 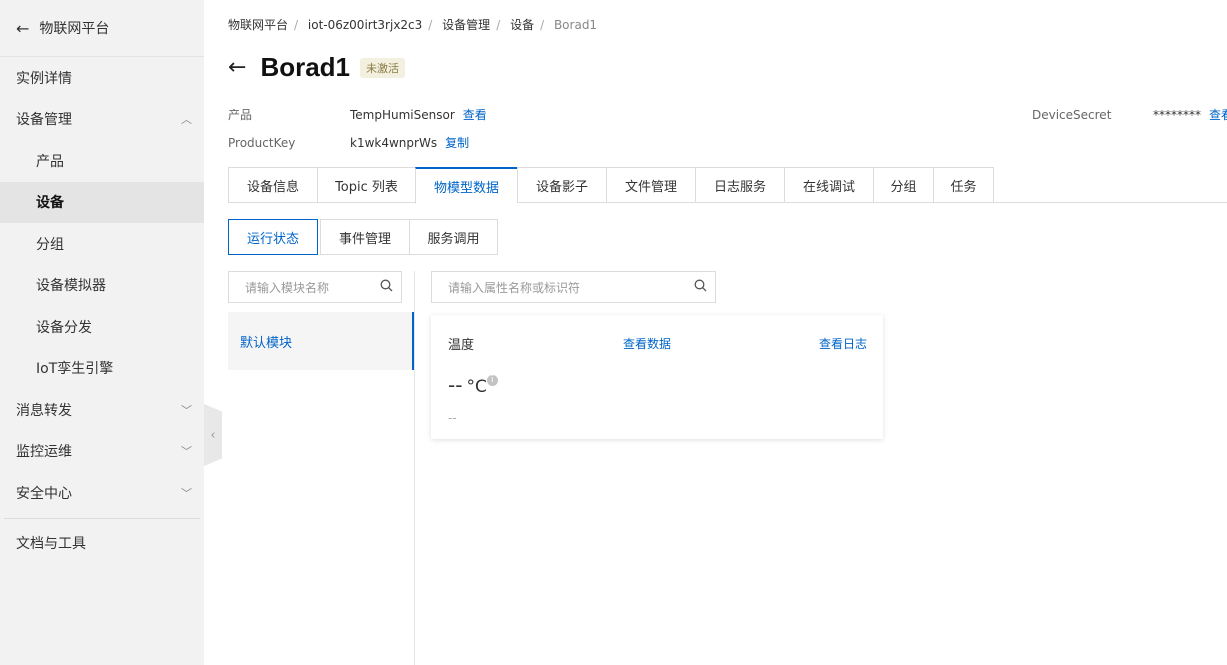 What do you see at coordinates (50, 203) in the screenshot?
I see `sidebar-item-label: 设备` at bounding box center [50, 203].